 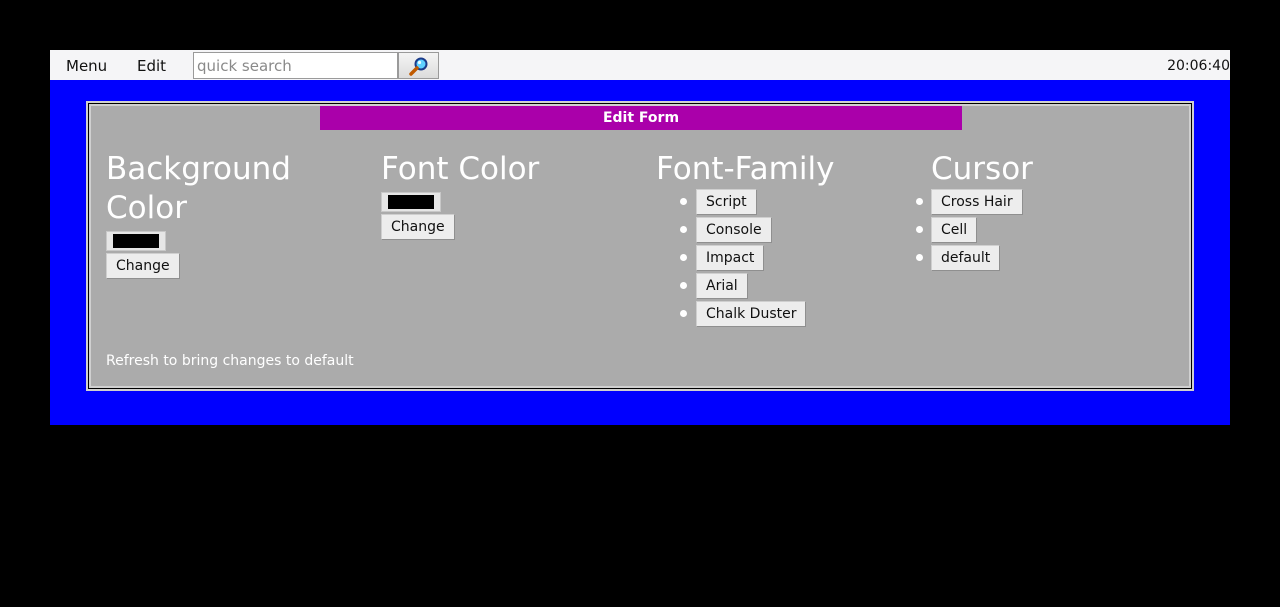 I want to click on cursor-cell-button: Cell, so click(x=954, y=230).